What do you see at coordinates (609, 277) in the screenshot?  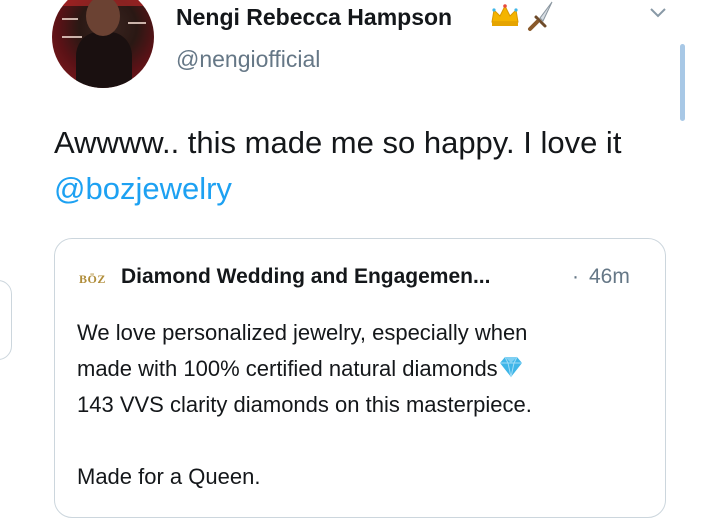 I see `quoted-timestamp: 46m` at bounding box center [609, 277].